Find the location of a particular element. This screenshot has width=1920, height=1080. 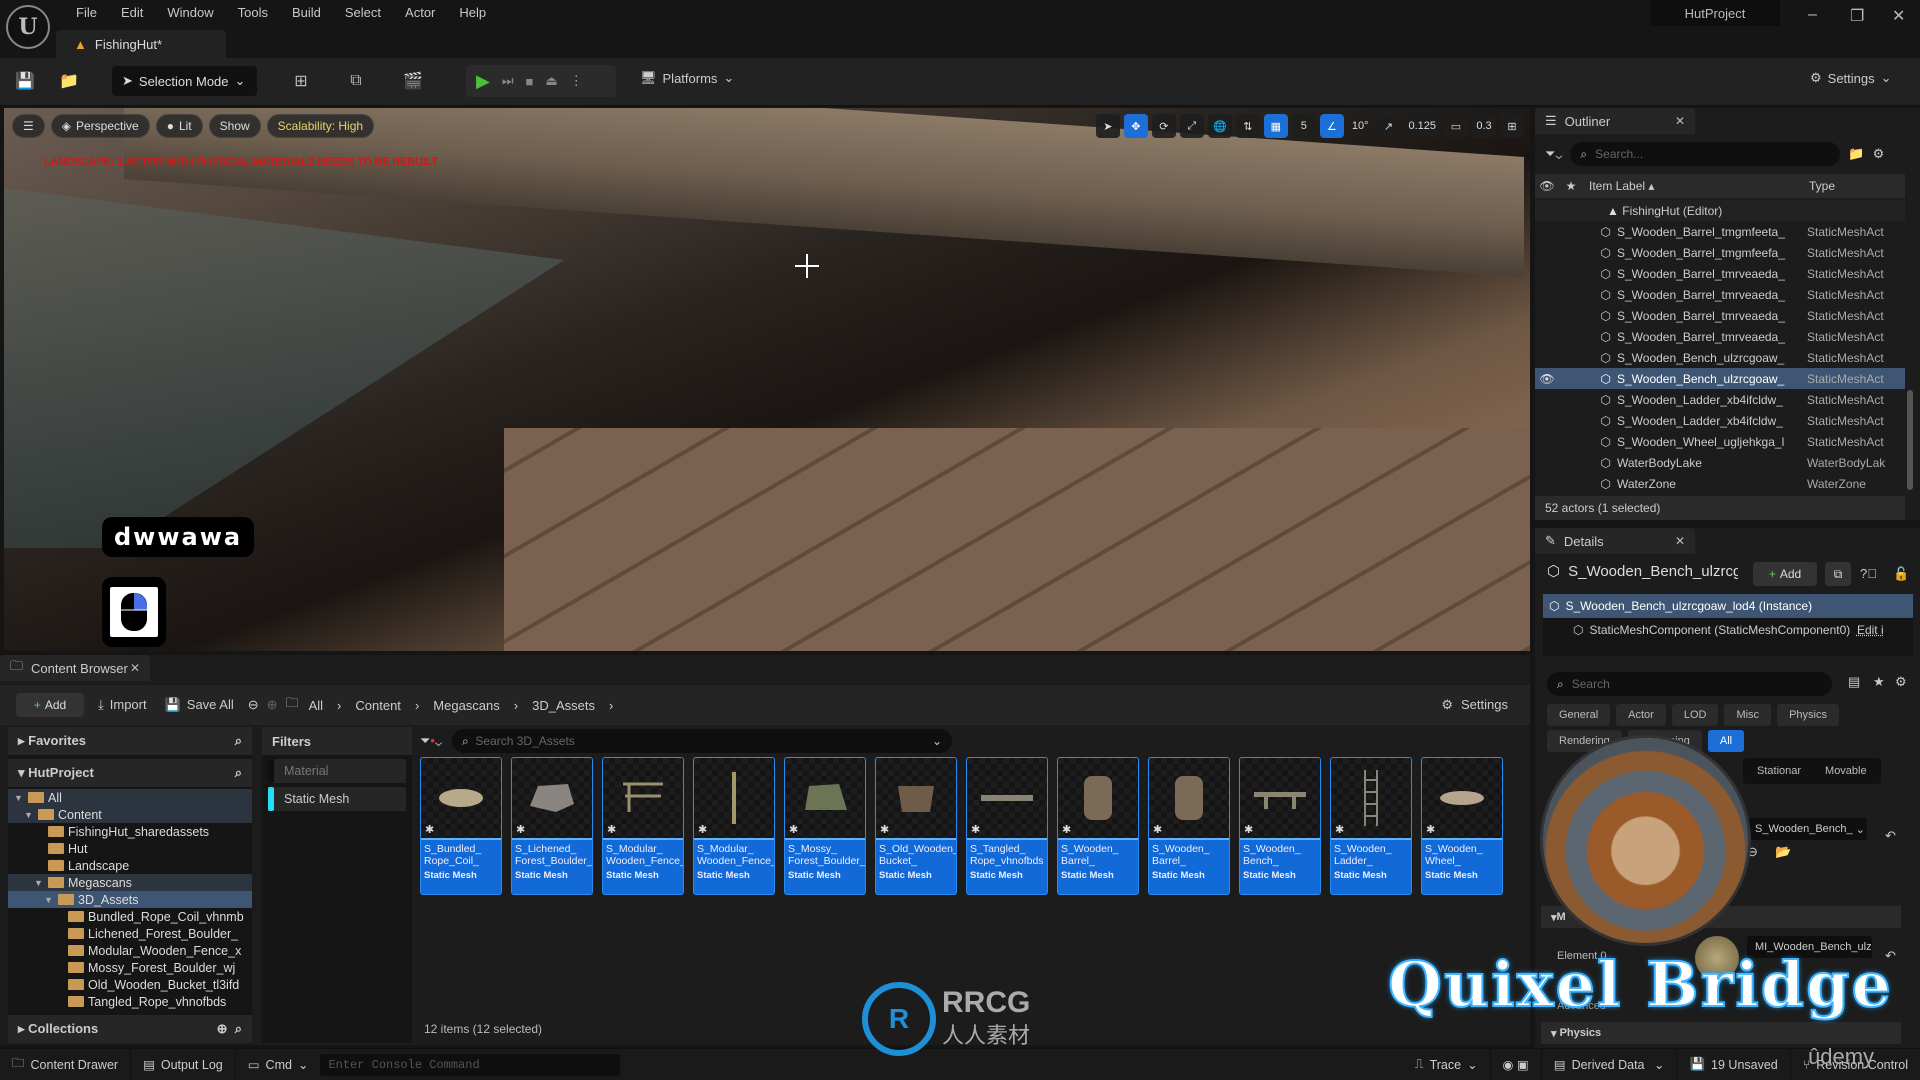

outliner-row: ⬡ S_Wooden_Barrel_tmgmfeeta_ StaticMeshAct is located at coordinates (1720, 231).